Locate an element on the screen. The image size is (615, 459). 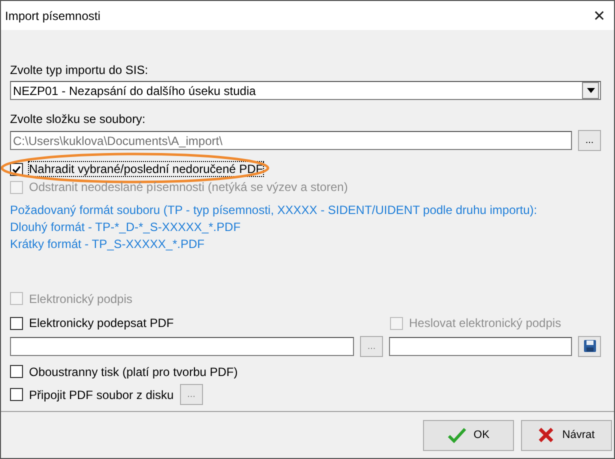
close-button: ✕ is located at coordinates (599, 15).